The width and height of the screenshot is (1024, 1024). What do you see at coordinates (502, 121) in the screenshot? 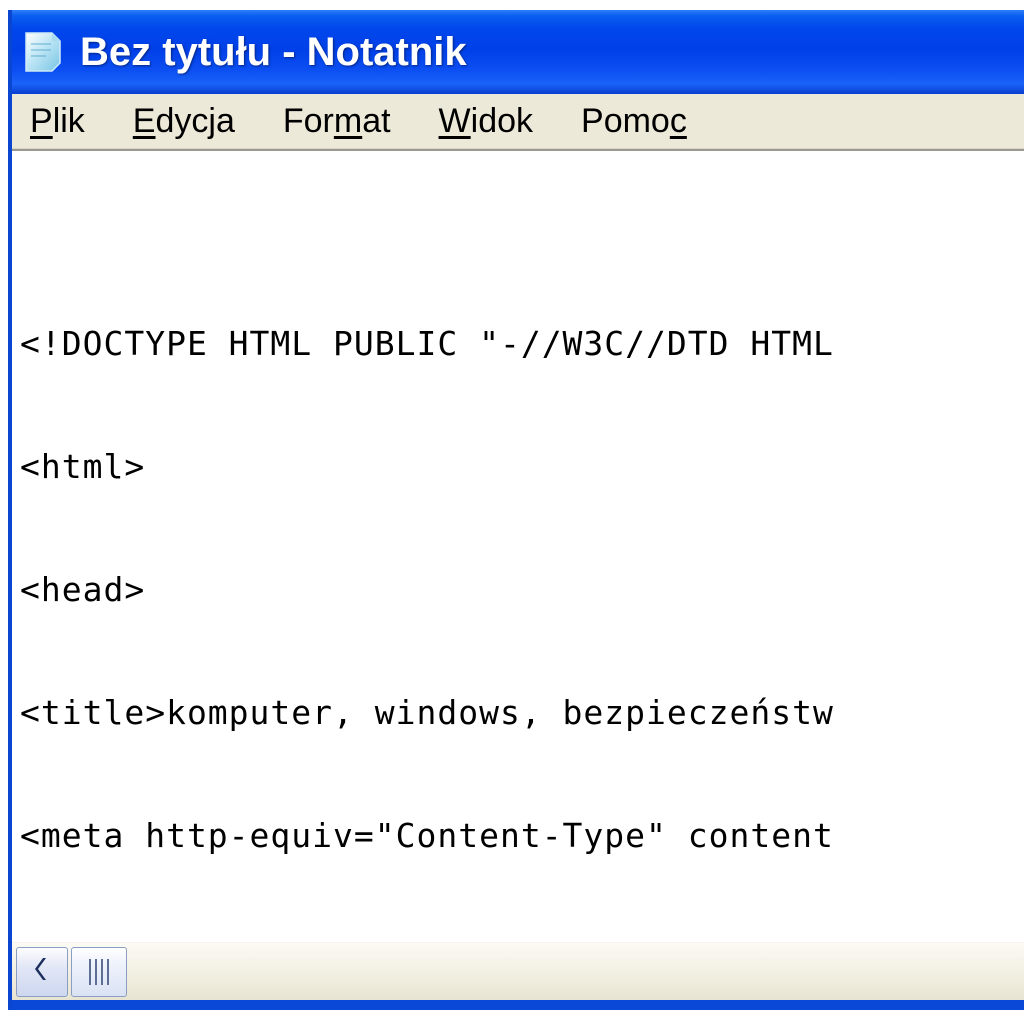
I see `menu-label-suffix: idok` at bounding box center [502, 121].